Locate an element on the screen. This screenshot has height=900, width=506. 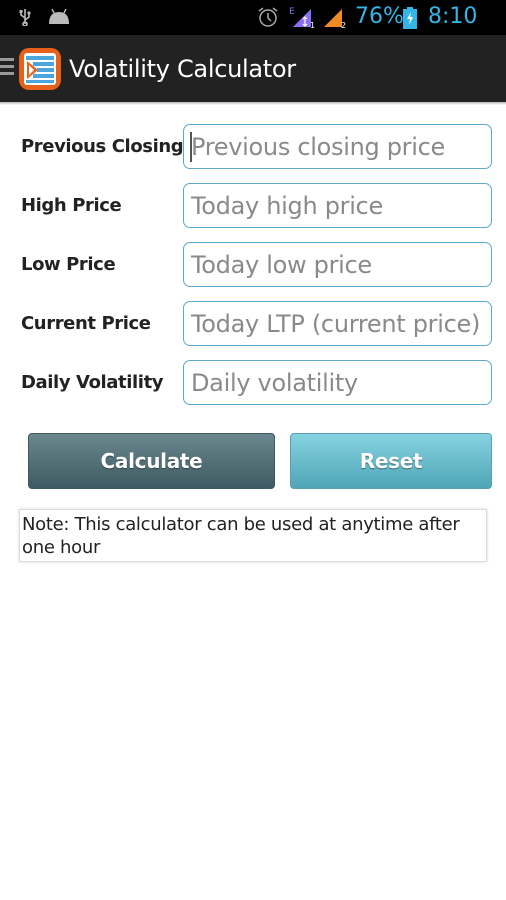
high-price-label: High Price is located at coordinates (71, 205).